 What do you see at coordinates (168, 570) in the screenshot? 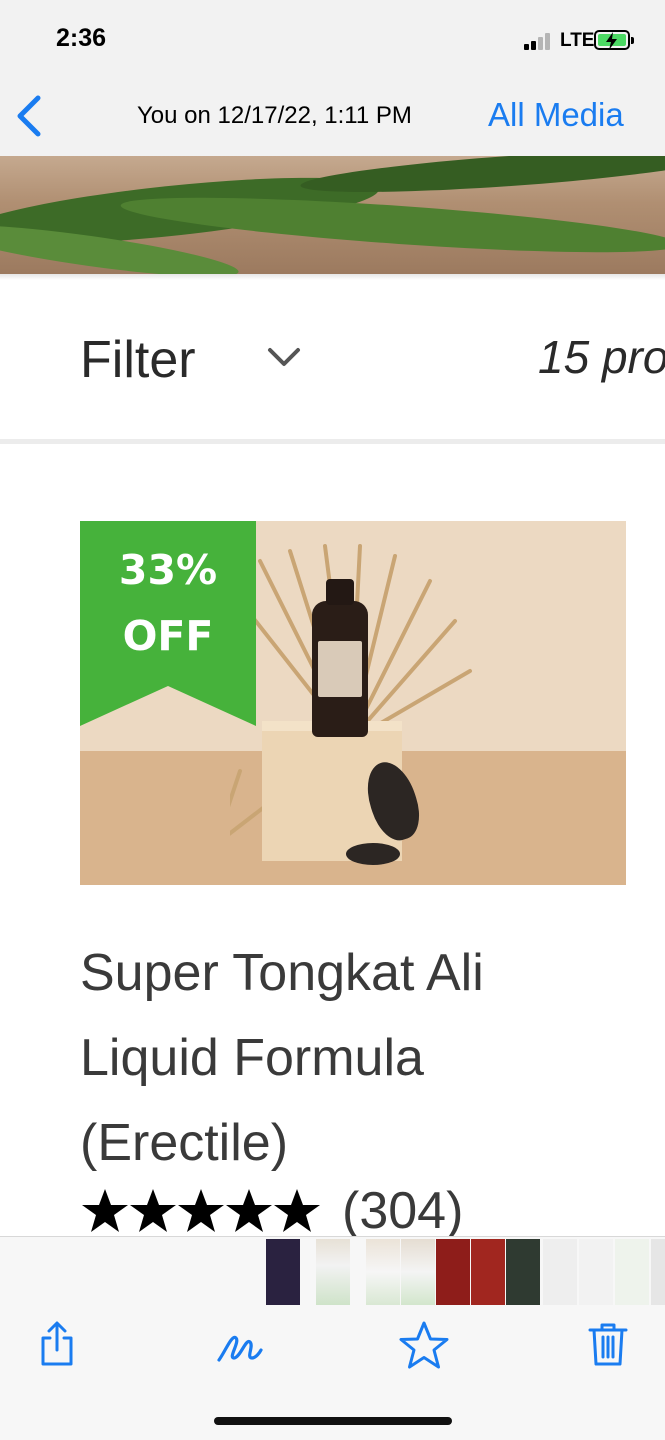
I see `discount-percent: 33%` at bounding box center [168, 570].